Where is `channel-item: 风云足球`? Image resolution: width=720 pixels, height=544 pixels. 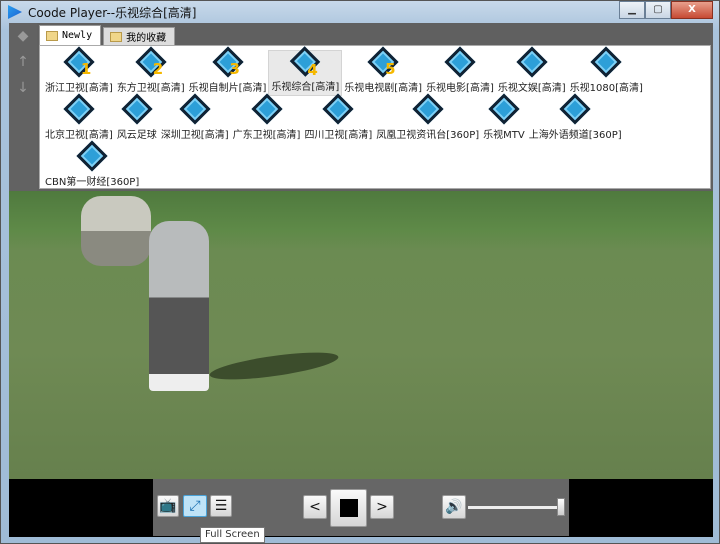
channel-item: 风云足球 is located at coordinates (137, 118).